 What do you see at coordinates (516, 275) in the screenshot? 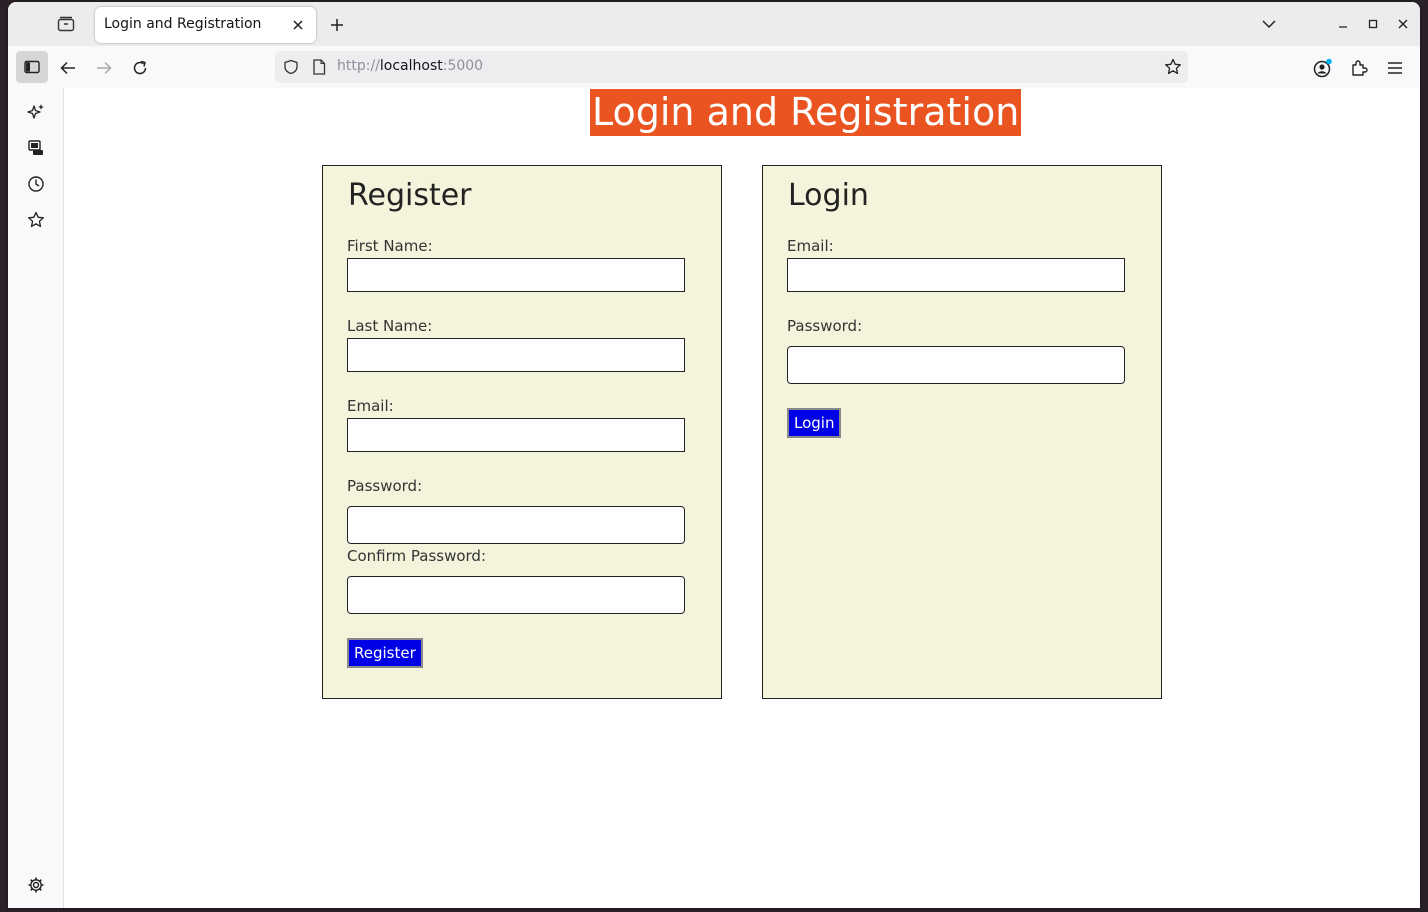
I see `first-name-input` at bounding box center [516, 275].